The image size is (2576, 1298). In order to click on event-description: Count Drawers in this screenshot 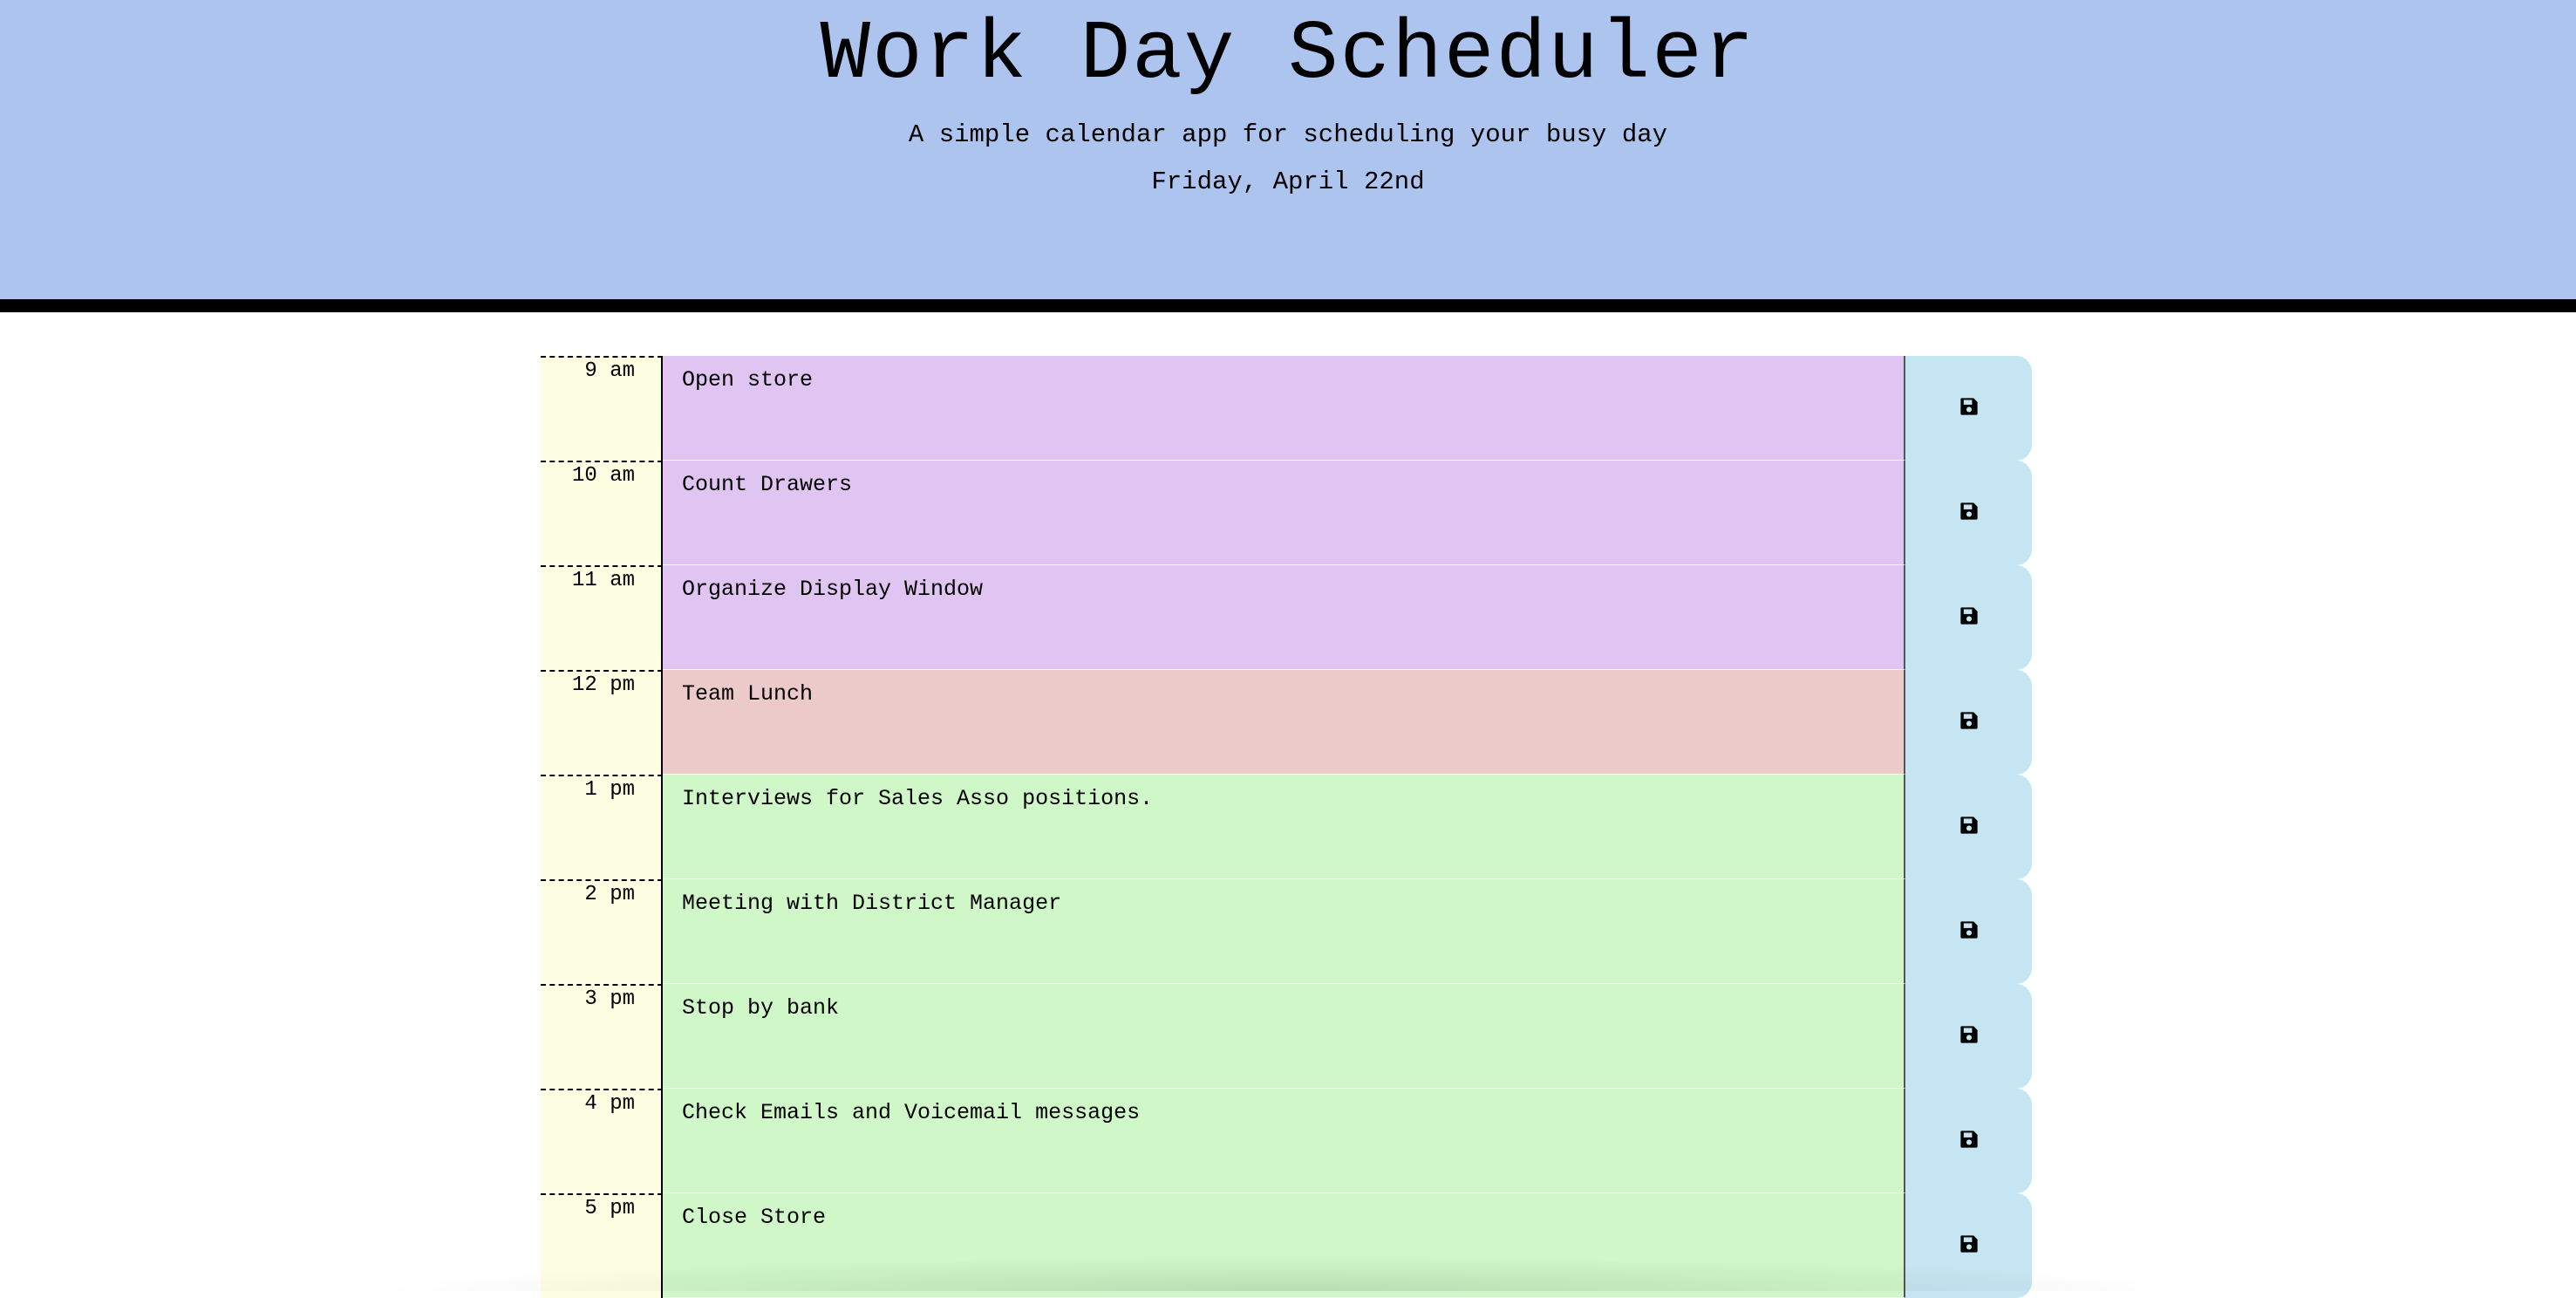, I will do `click(1284, 513)`.